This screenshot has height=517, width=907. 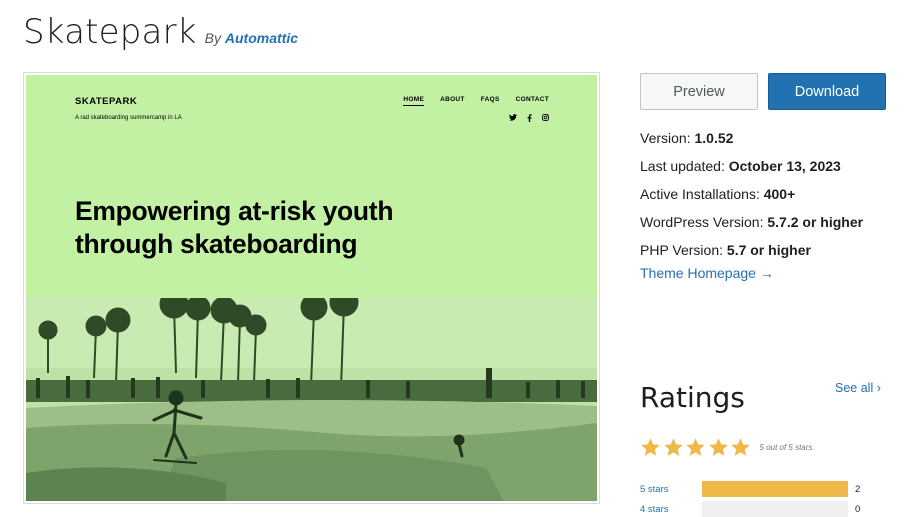 I want to click on meta-version-value: 1.0.52, so click(x=714, y=138).